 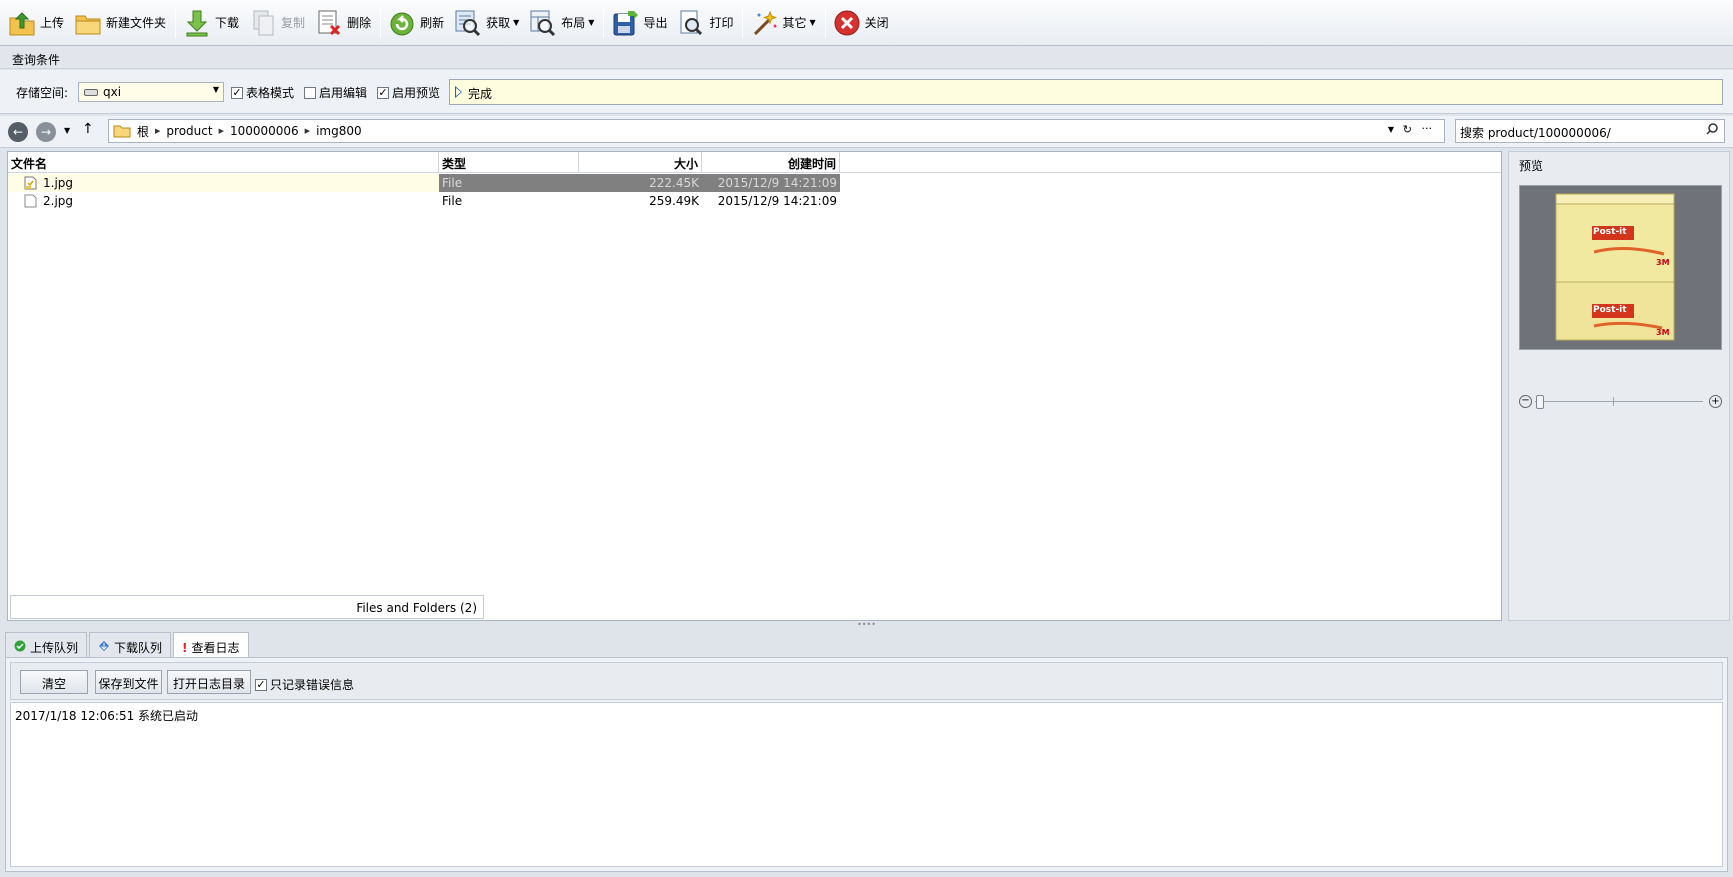 What do you see at coordinates (764, 23) in the screenshot?
I see `magic-wand-icon` at bounding box center [764, 23].